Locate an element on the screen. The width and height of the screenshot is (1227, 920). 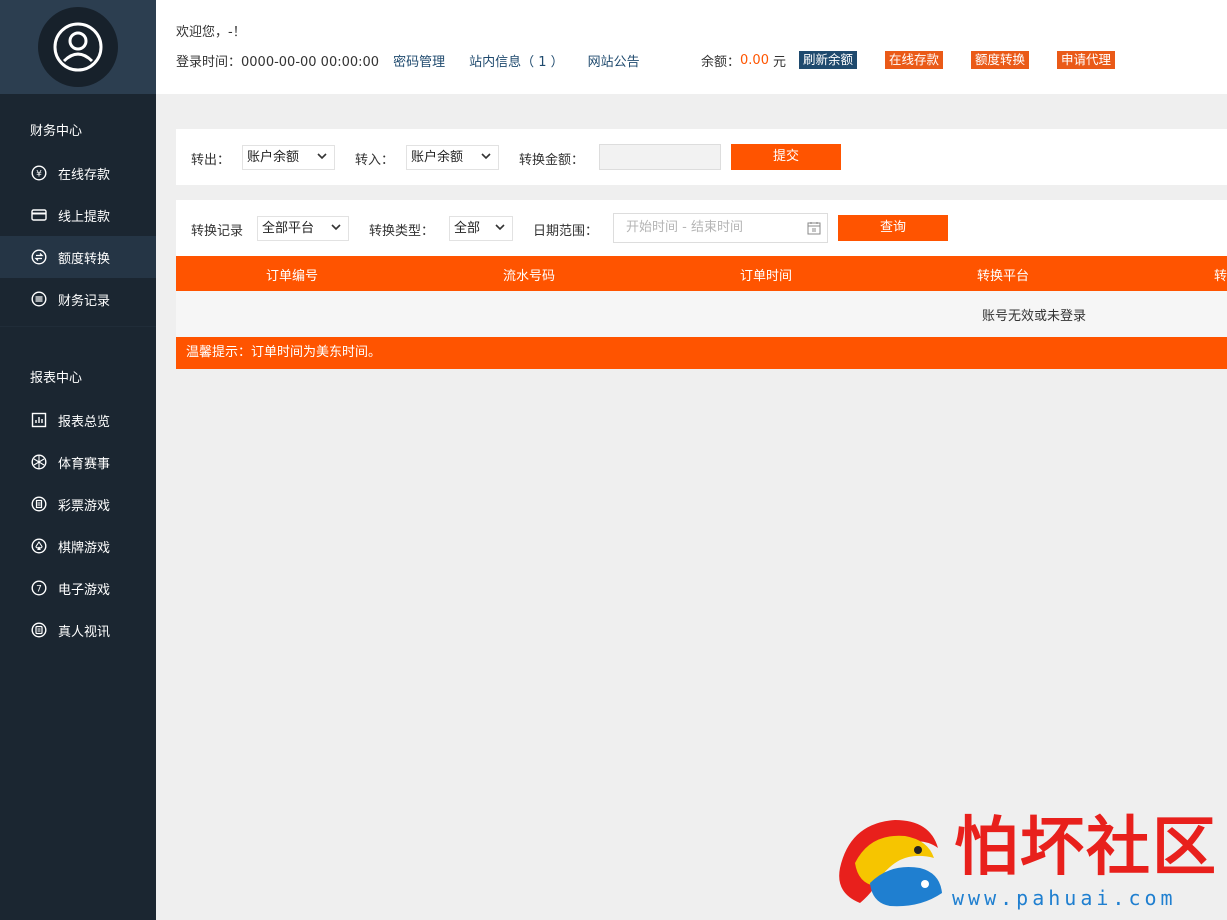
sidebar-item-live-video: 真人视讯 is located at coordinates (78, 630).